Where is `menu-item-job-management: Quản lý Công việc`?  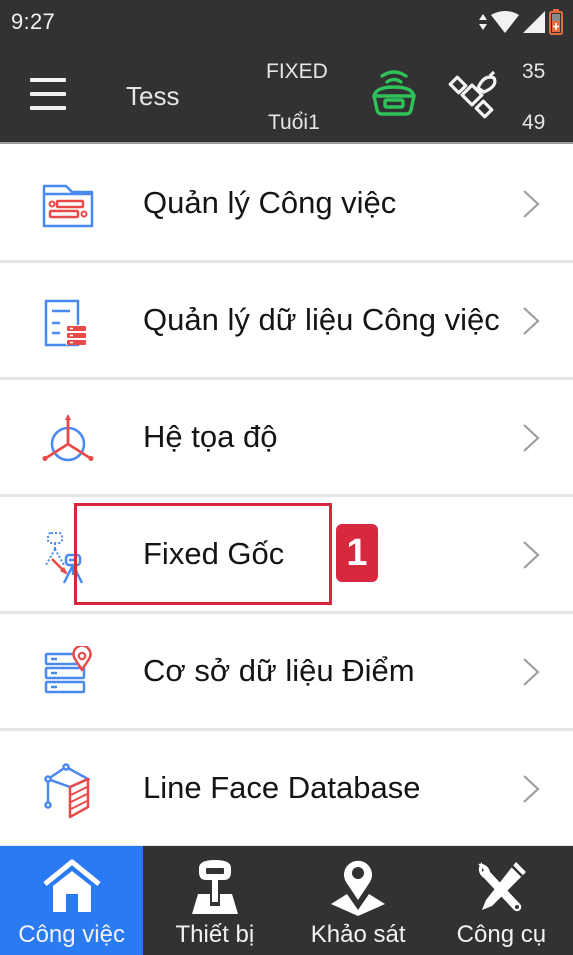
menu-item-job-management: Quản lý Công việc is located at coordinates (286, 204).